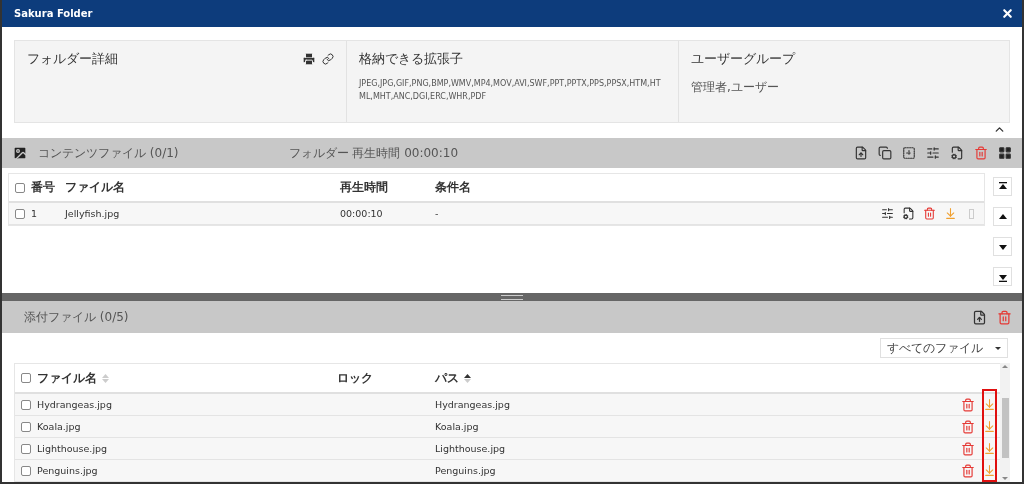  Describe the element at coordinates (1005, 422) in the screenshot. I see `scrollbar` at that location.